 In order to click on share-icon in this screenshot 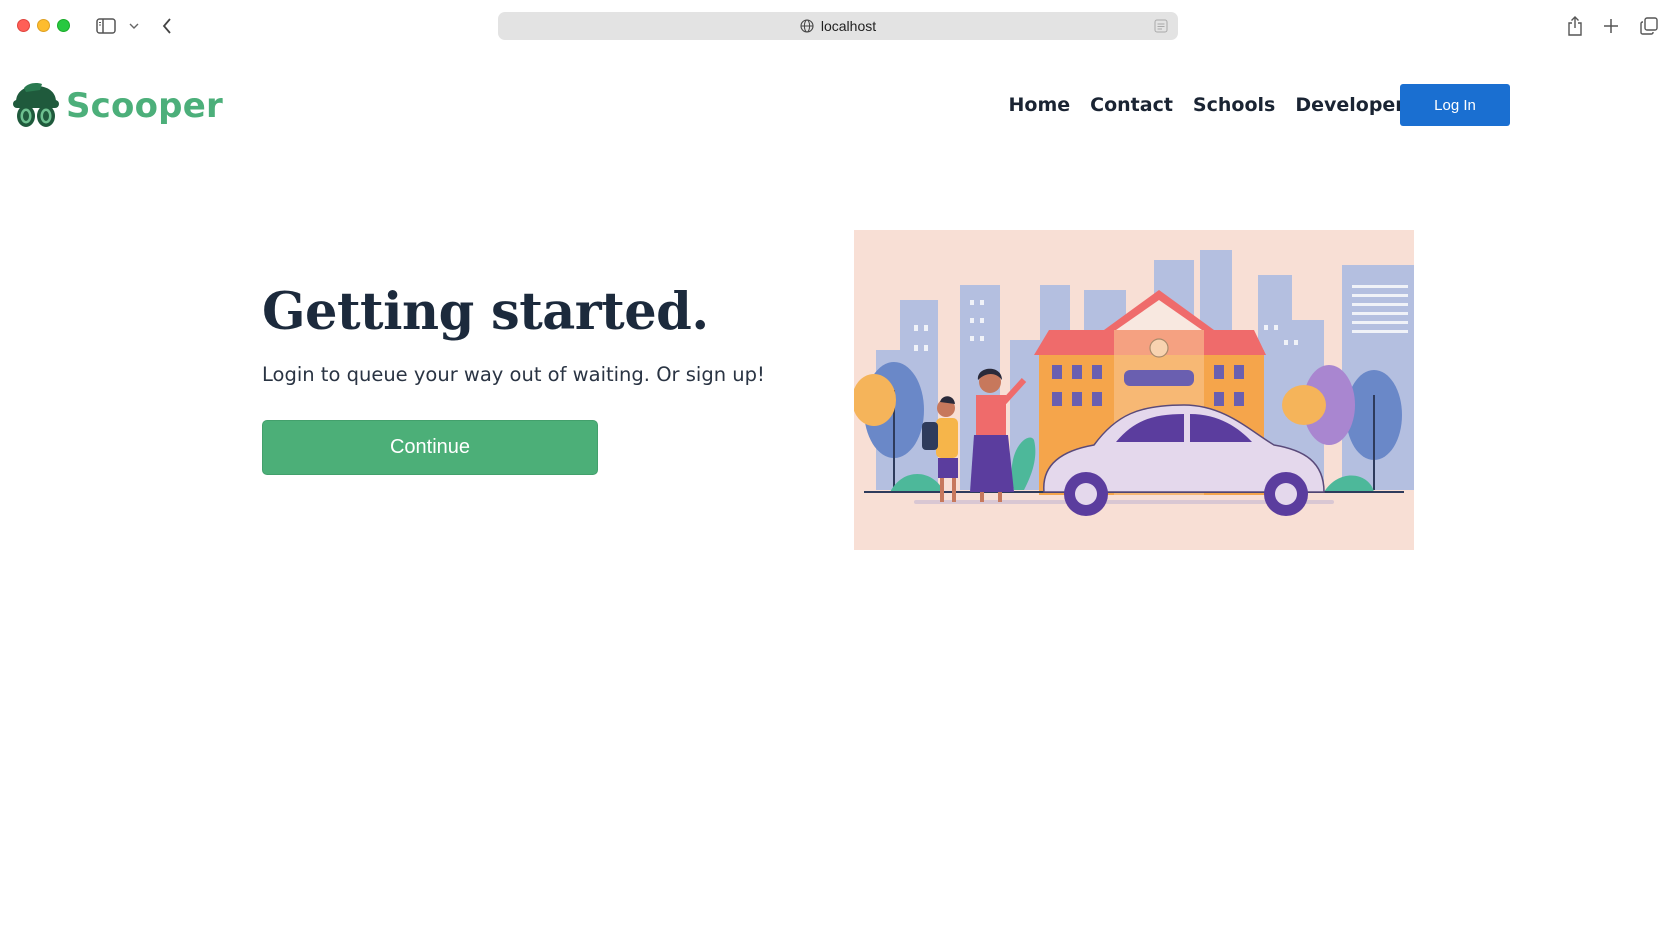, I will do `click(1575, 26)`.